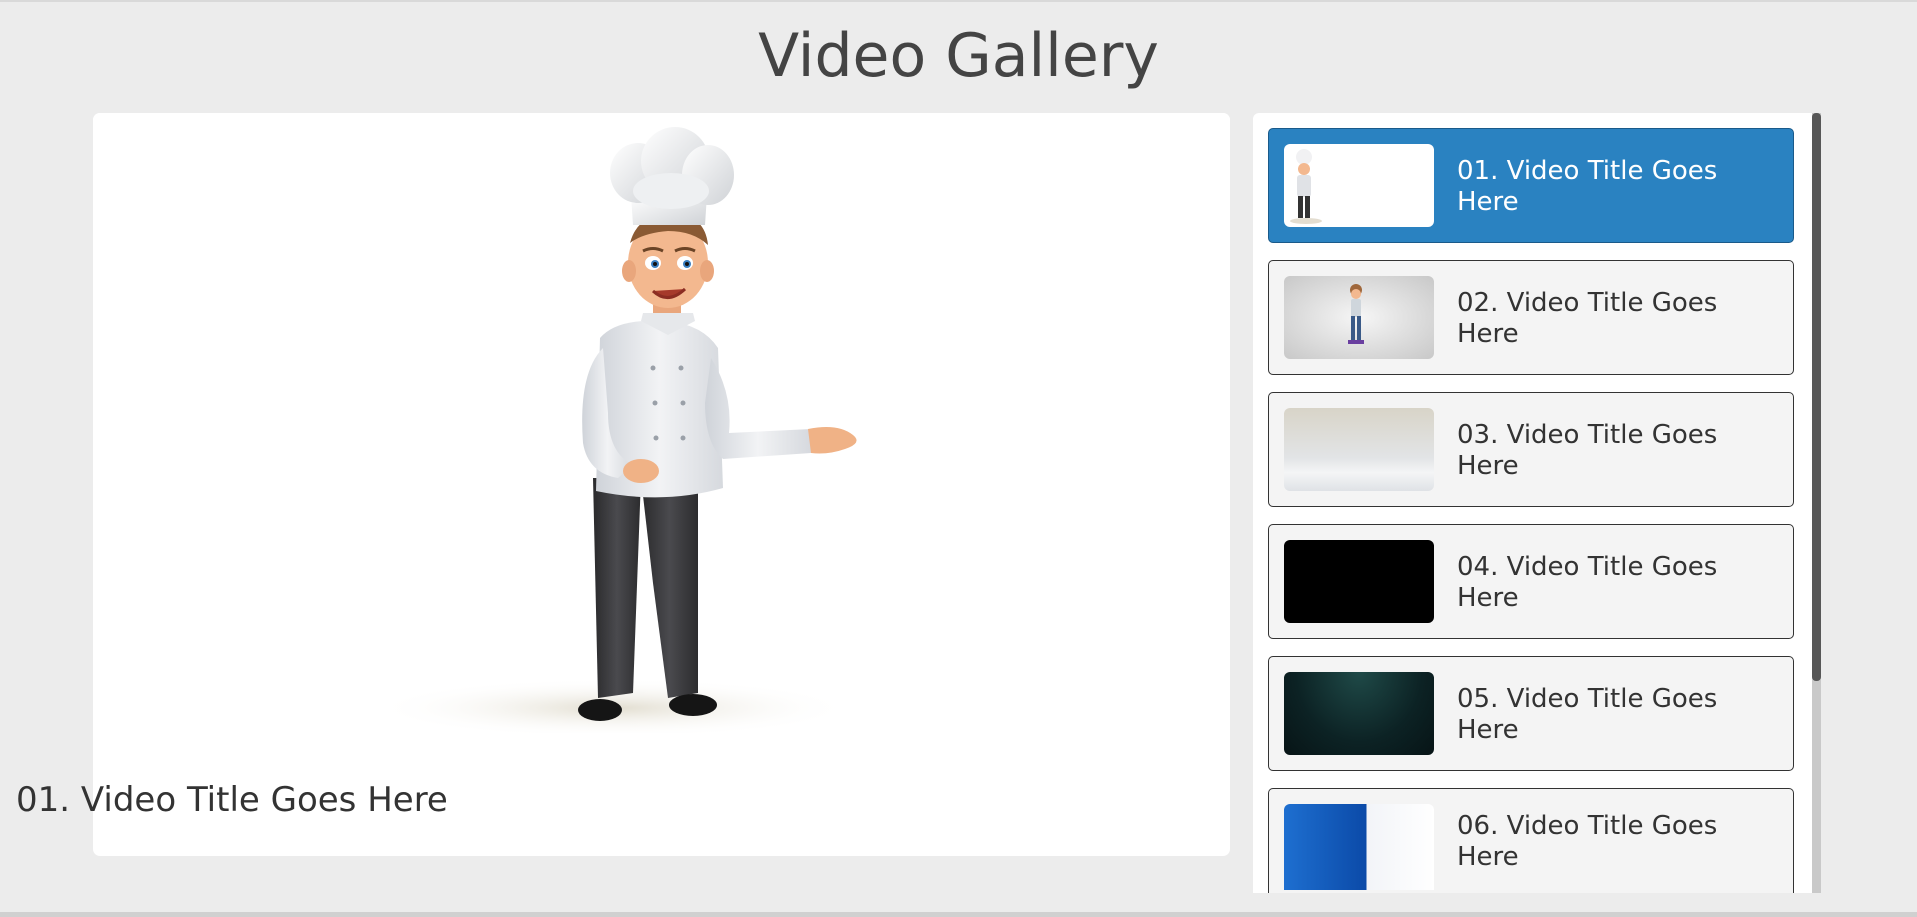 This screenshot has width=1917, height=917. I want to click on playlist-item: 02. Video Title Goes Here, so click(1531, 317).